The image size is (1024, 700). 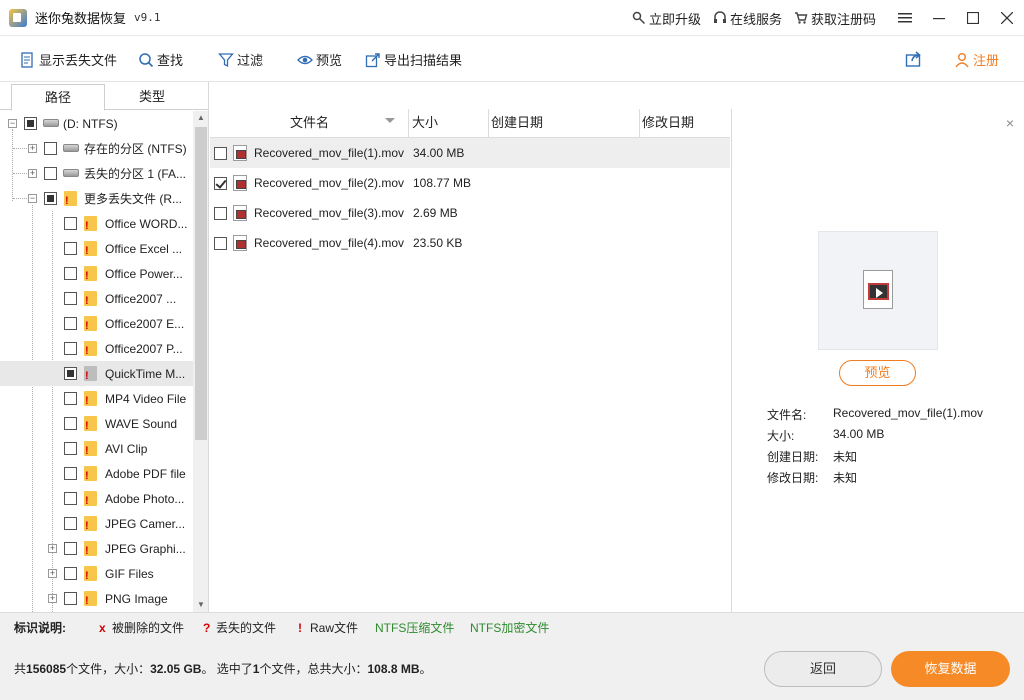 What do you see at coordinates (96, 123) in the screenshot?
I see `tree-root-drive: − (D: NTFS)` at bounding box center [96, 123].